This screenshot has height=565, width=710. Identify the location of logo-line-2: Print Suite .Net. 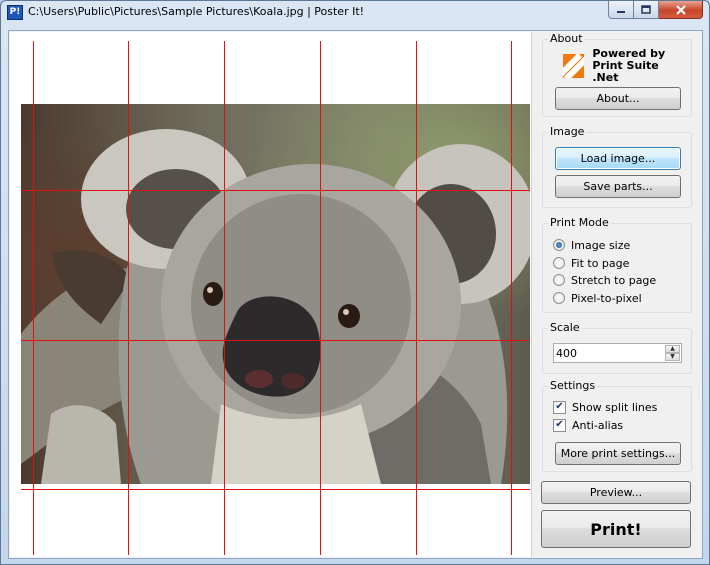
(625, 71).